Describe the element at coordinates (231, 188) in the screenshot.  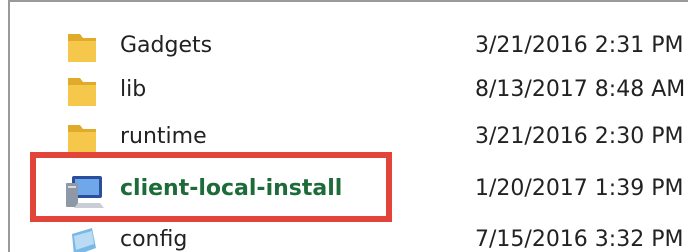
I see `file-name: client-local-install` at that location.